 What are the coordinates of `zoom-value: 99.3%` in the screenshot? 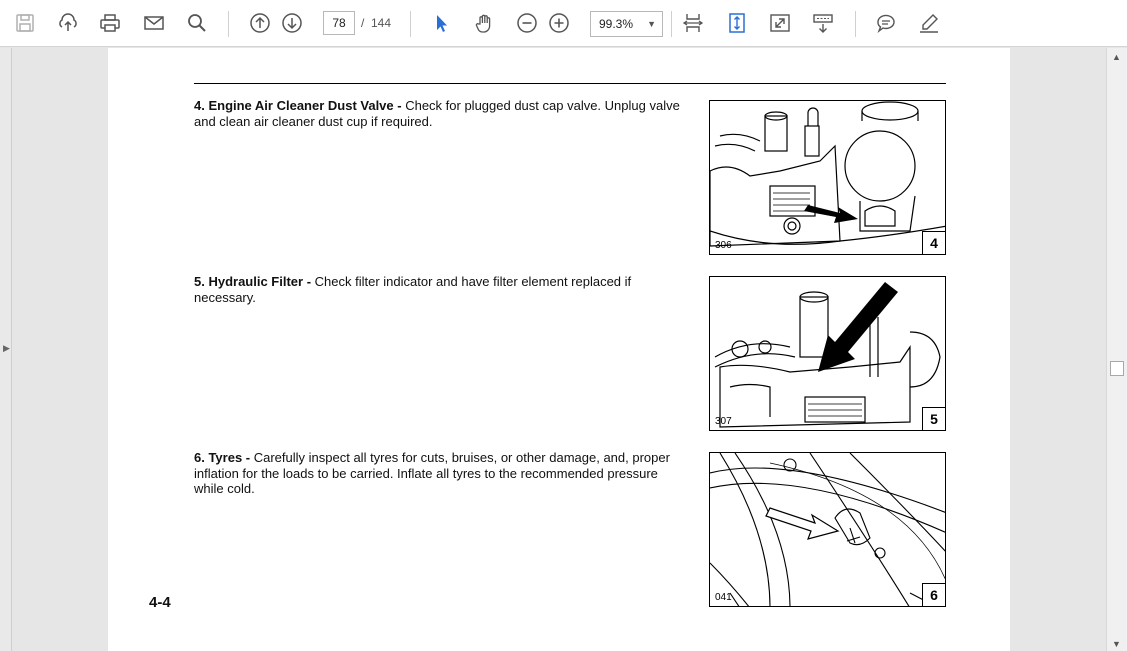 It's located at (616, 24).